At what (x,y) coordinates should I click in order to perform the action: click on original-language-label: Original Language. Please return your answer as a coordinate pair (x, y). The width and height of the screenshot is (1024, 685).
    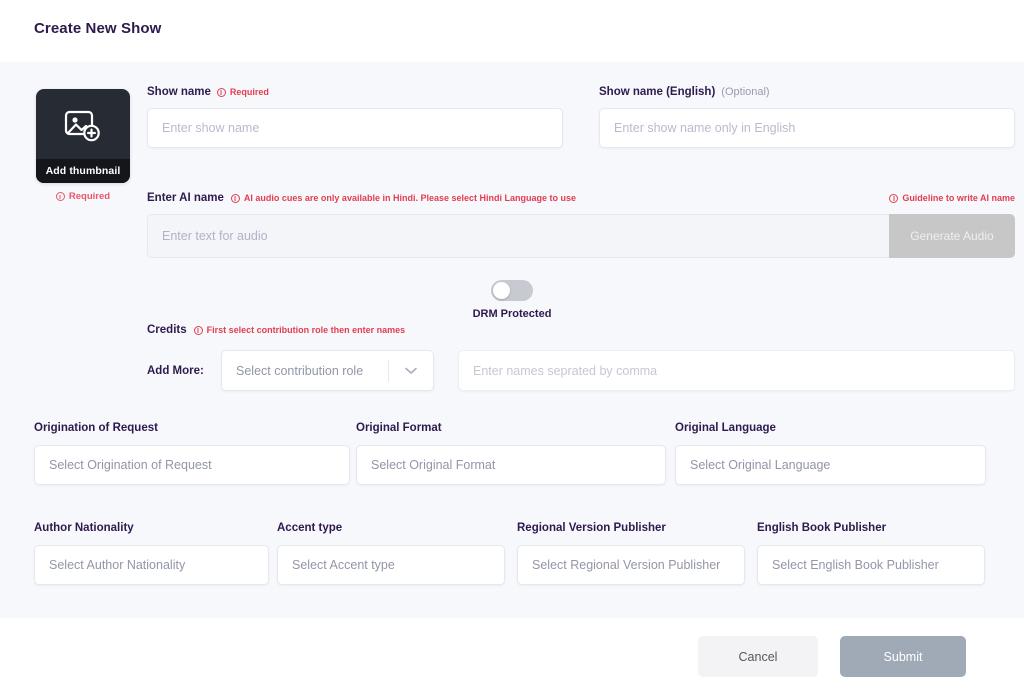
    Looking at the image, I should click on (725, 428).